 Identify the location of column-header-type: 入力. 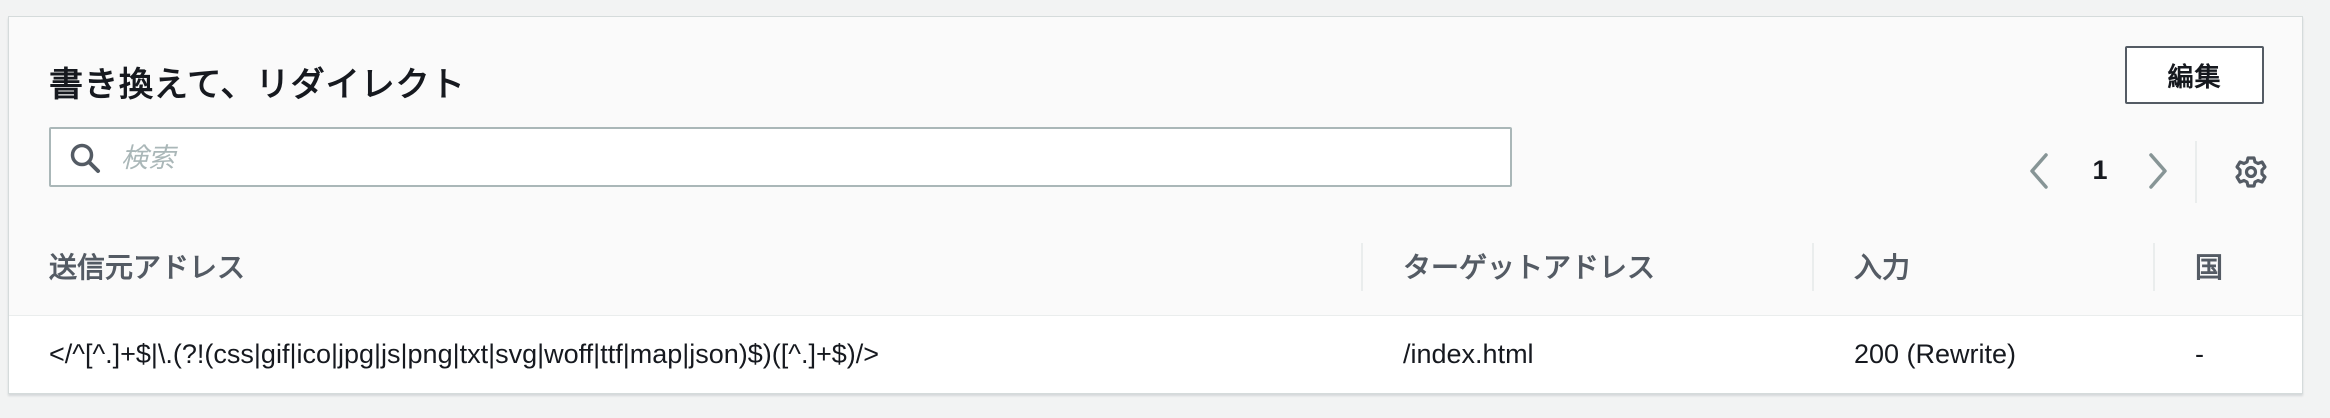
(1882, 266).